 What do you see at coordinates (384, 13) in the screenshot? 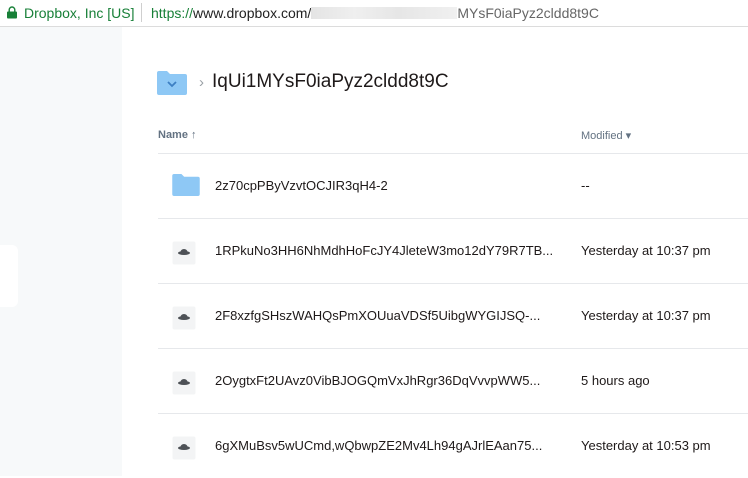
I see `url-redacted` at bounding box center [384, 13].